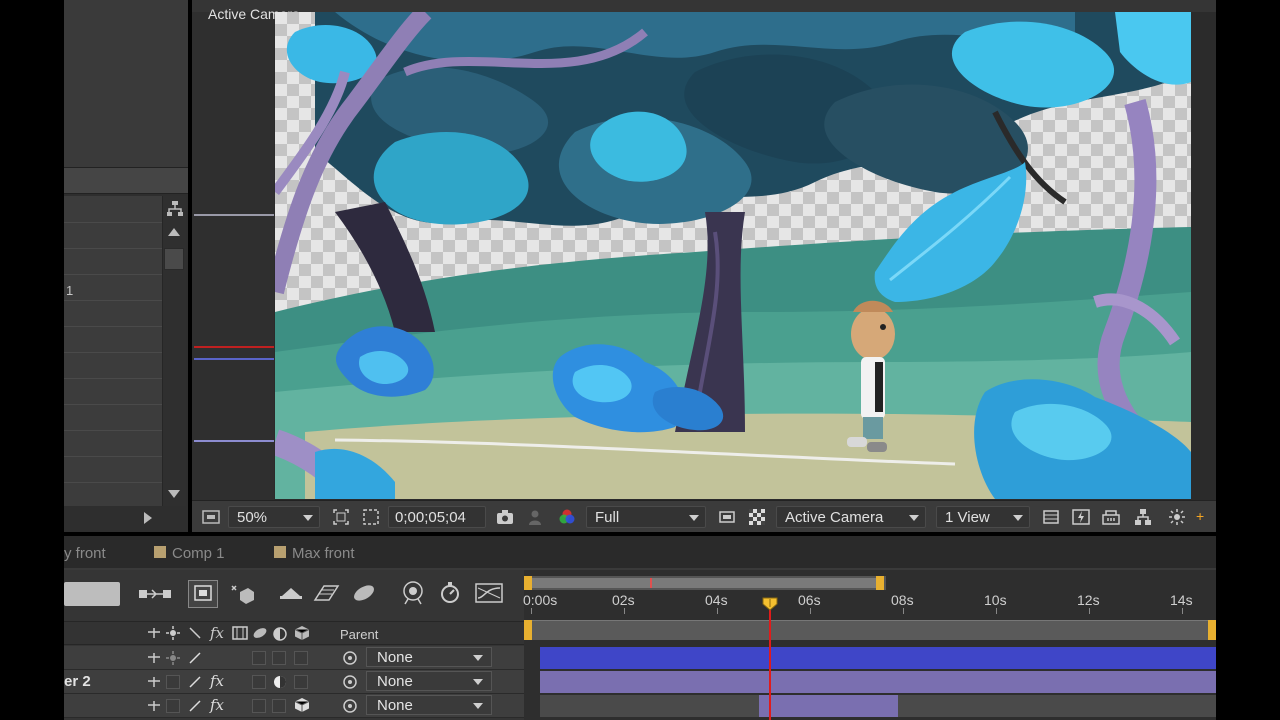 The image size is (1280, 720). Describe the element at coordinates (880, 583) in the screenshot. I see `work-area-end-handle` at that location.